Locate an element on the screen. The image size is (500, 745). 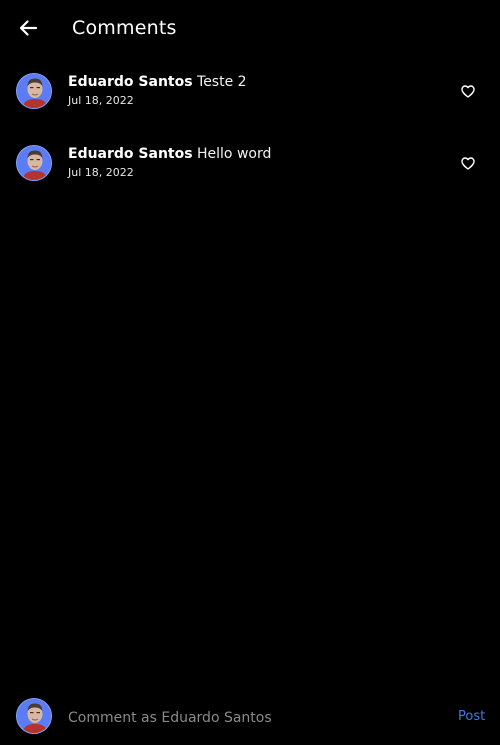
comment-body: Hello word is located at coordinates (234, 154).